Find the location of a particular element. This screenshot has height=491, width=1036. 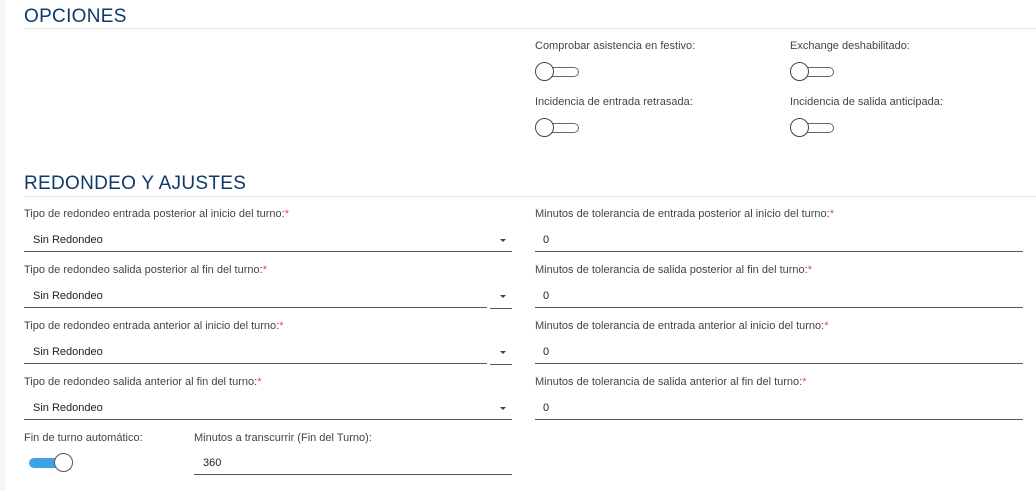

input-value: 360 is located at coordinates (212, 463).